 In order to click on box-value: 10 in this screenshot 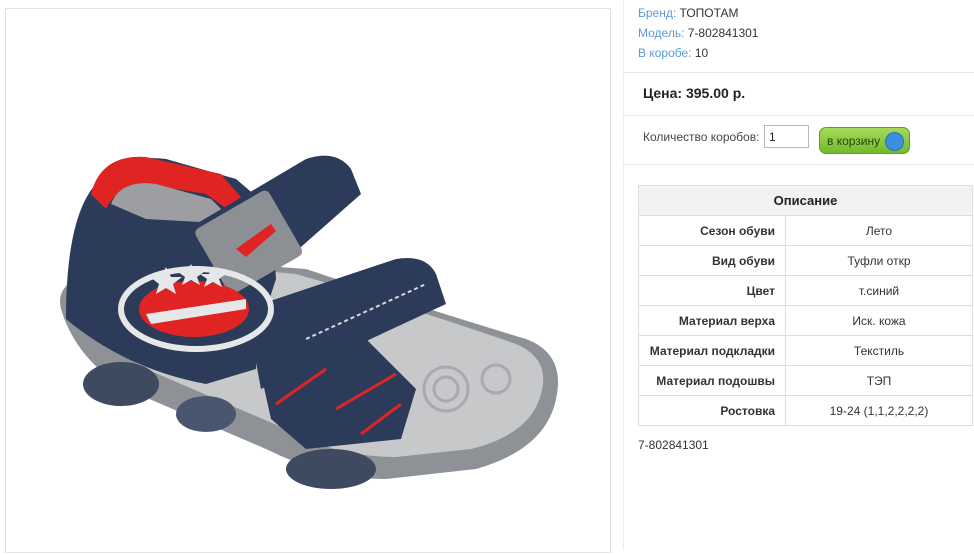, I will do `click(701, 53)`.